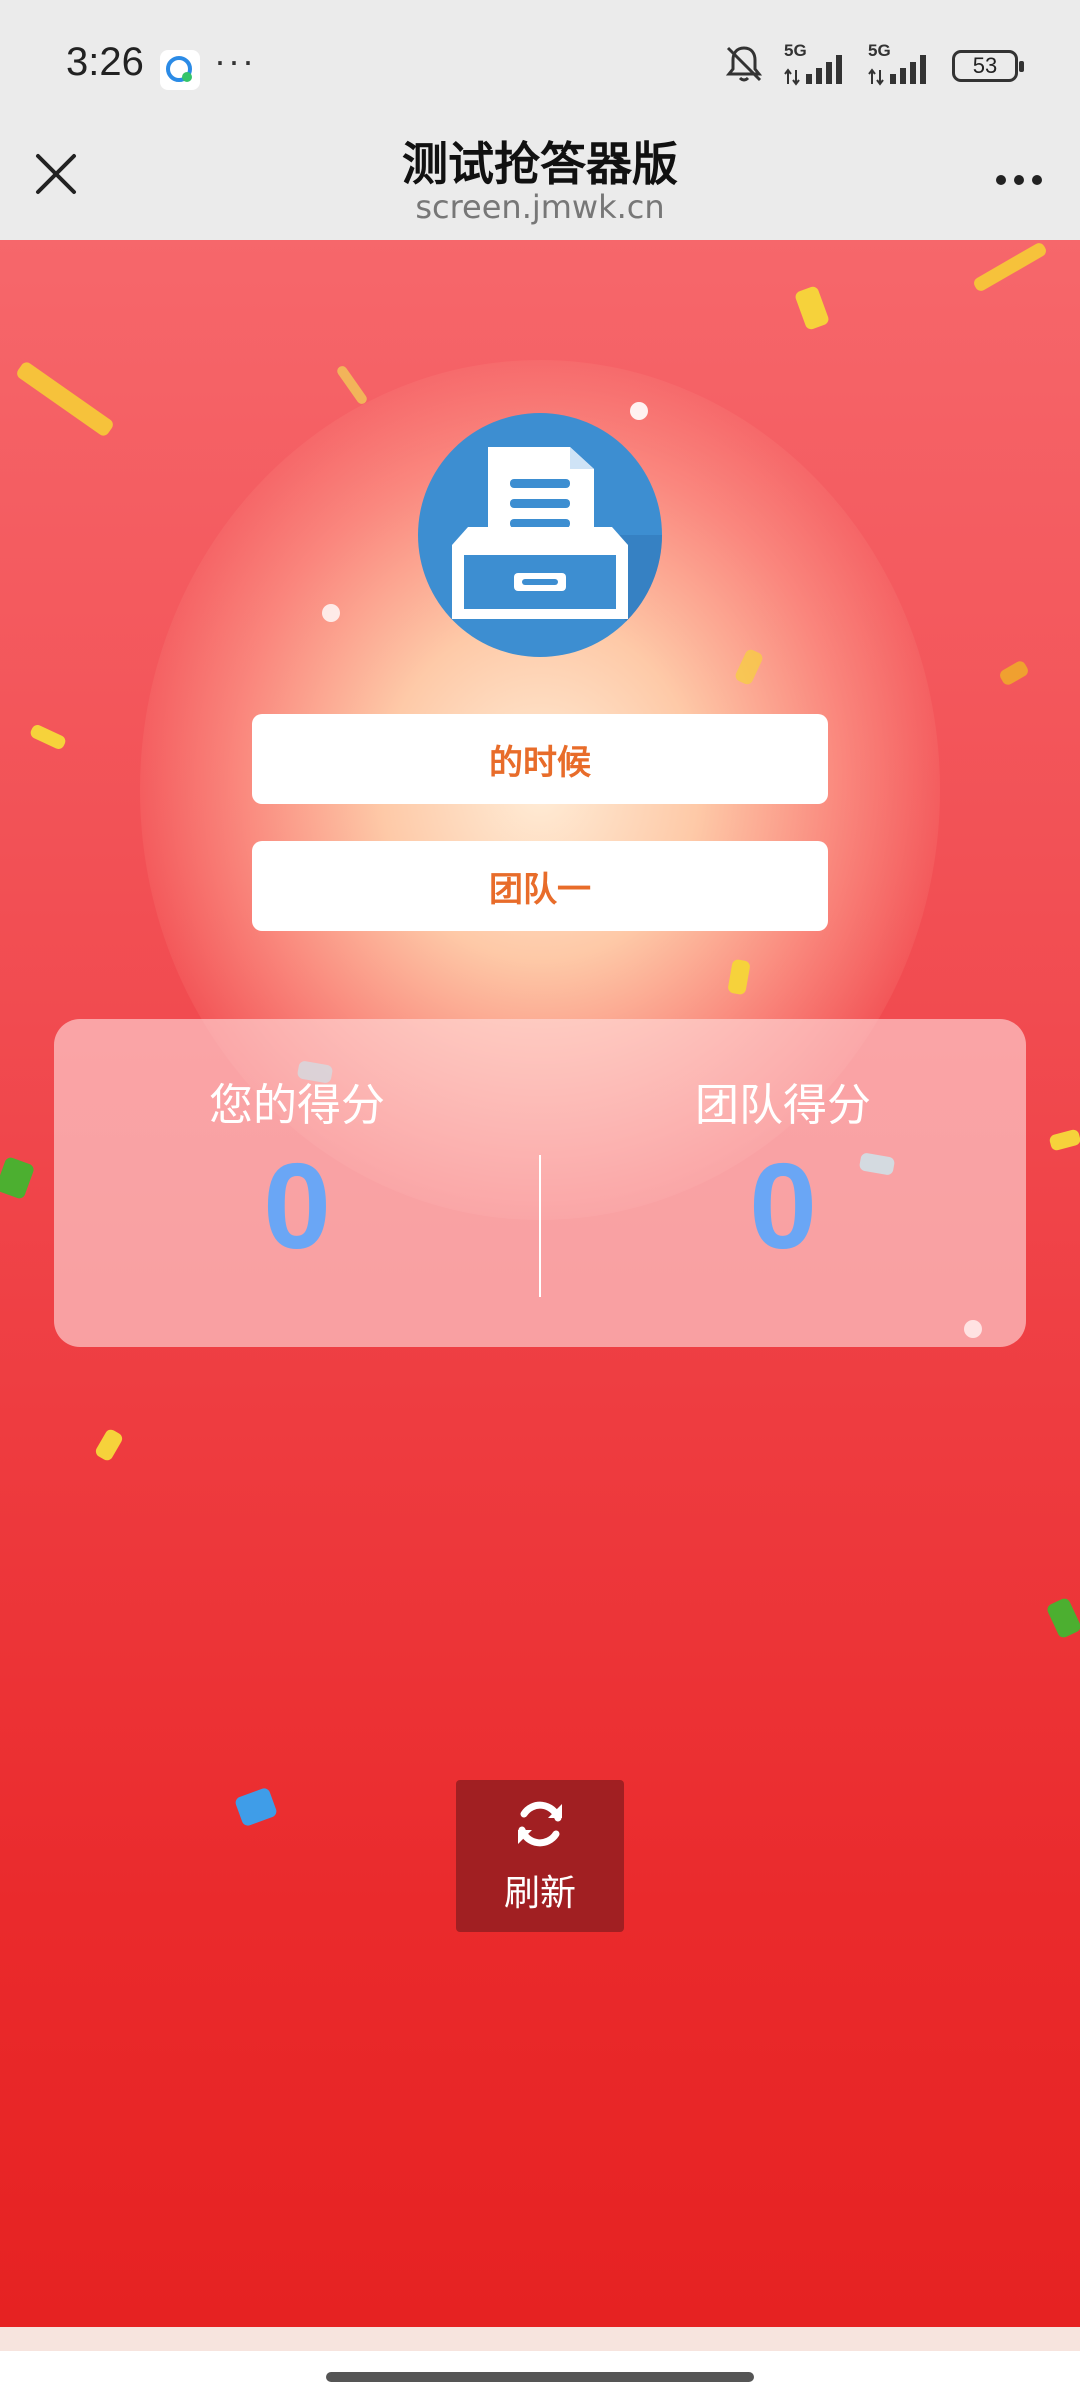 This screenshot has height=2400, width=1080. I want to click on refresh-label: 刷新, so click(539, 1893).